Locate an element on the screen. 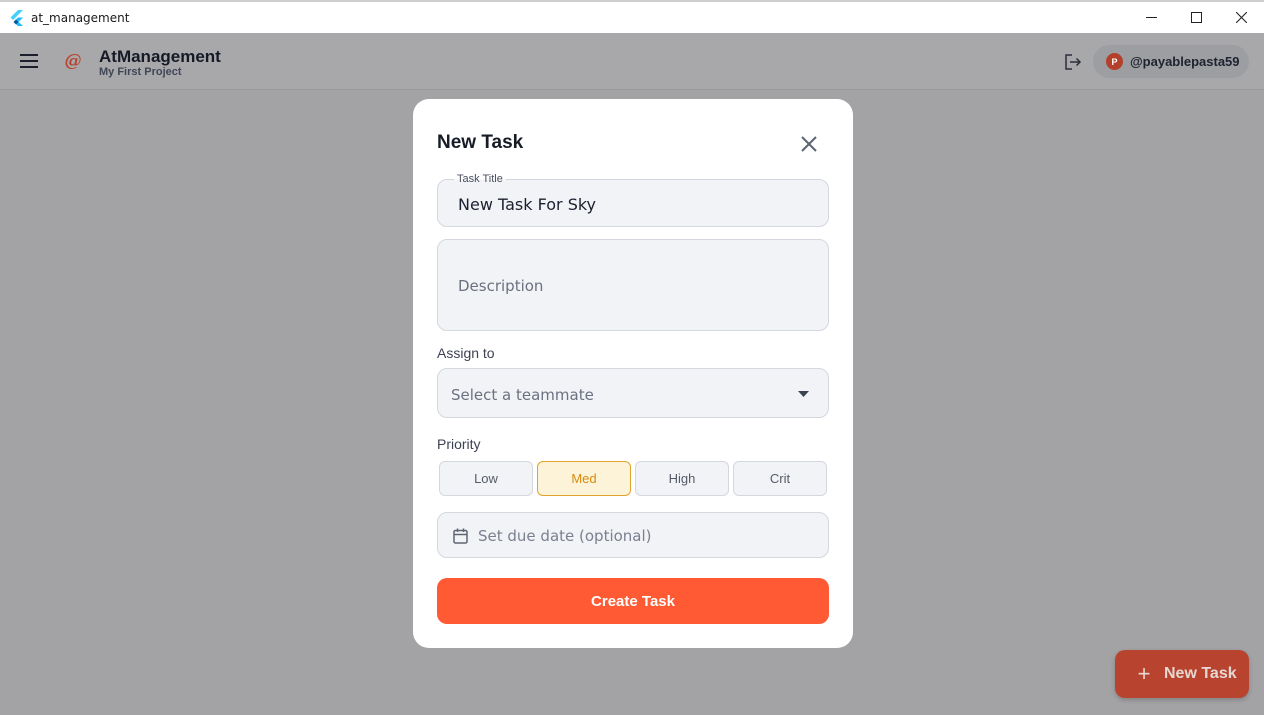 The image size is (1264, 715). user-handle: @payablepasta59 is located at coordinates (1185, 61).